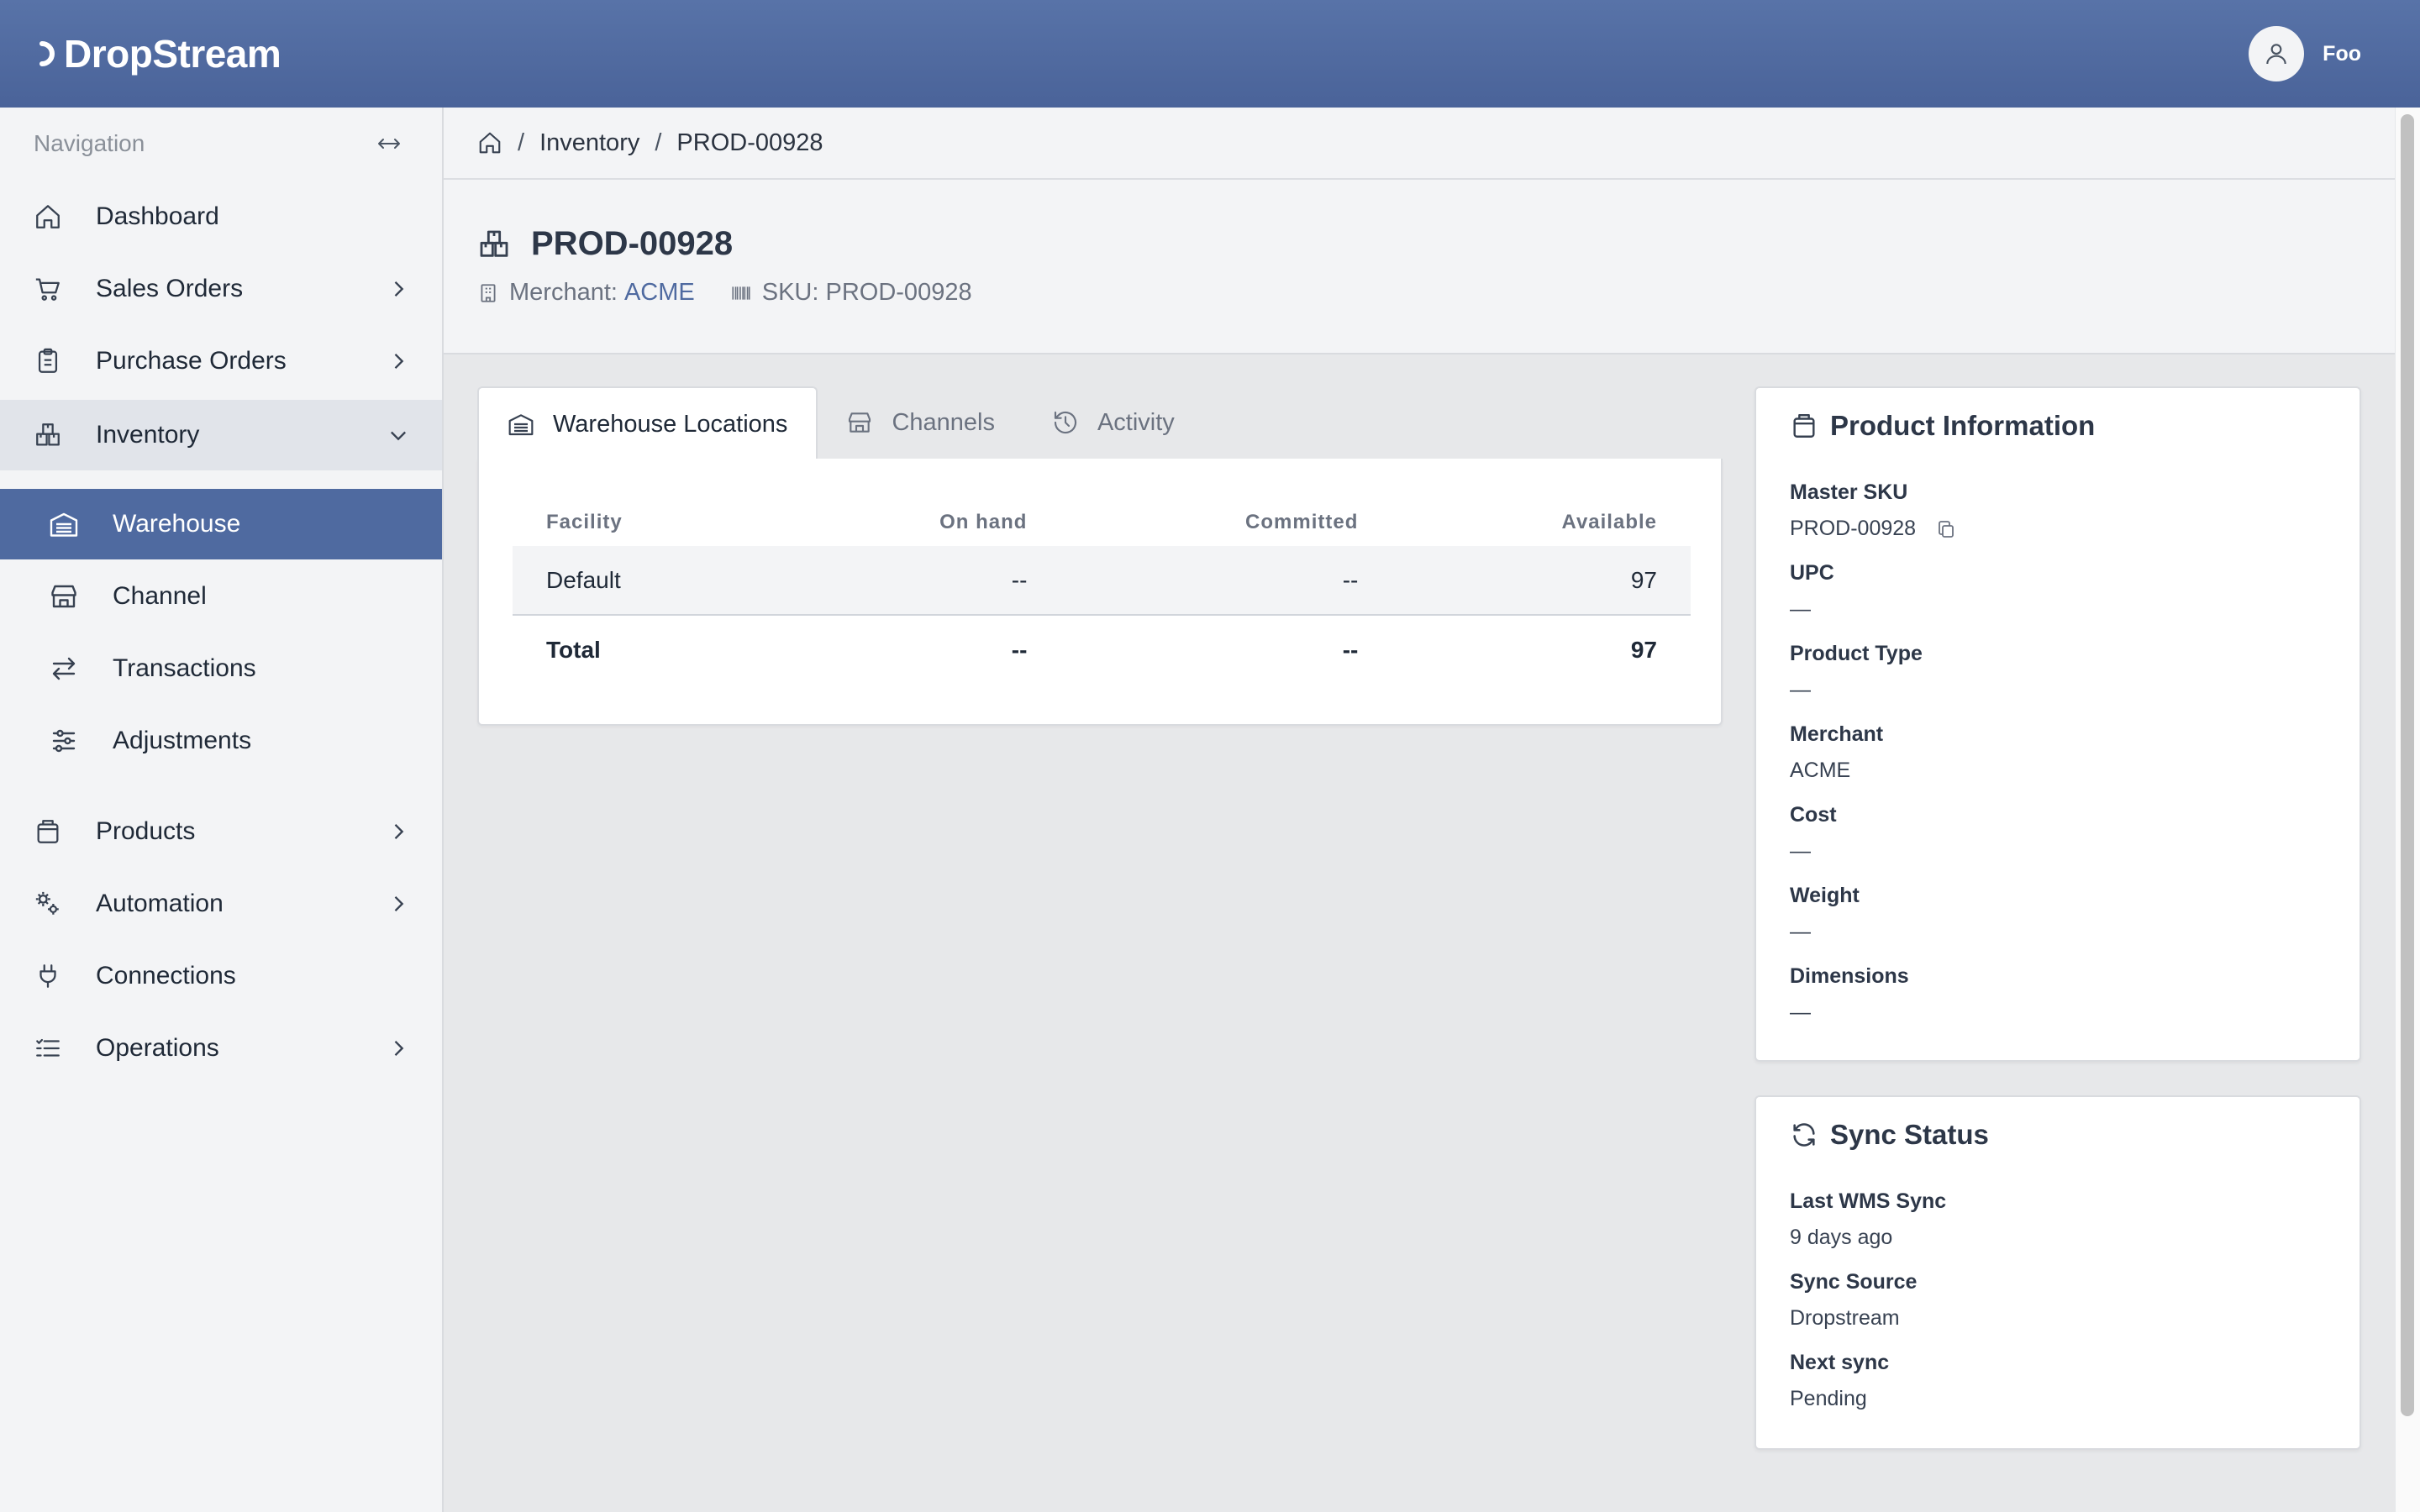 This screenshot has width=2420, height=1512. I want to click on column-header-on-hand: On hand, so click(918, 522).